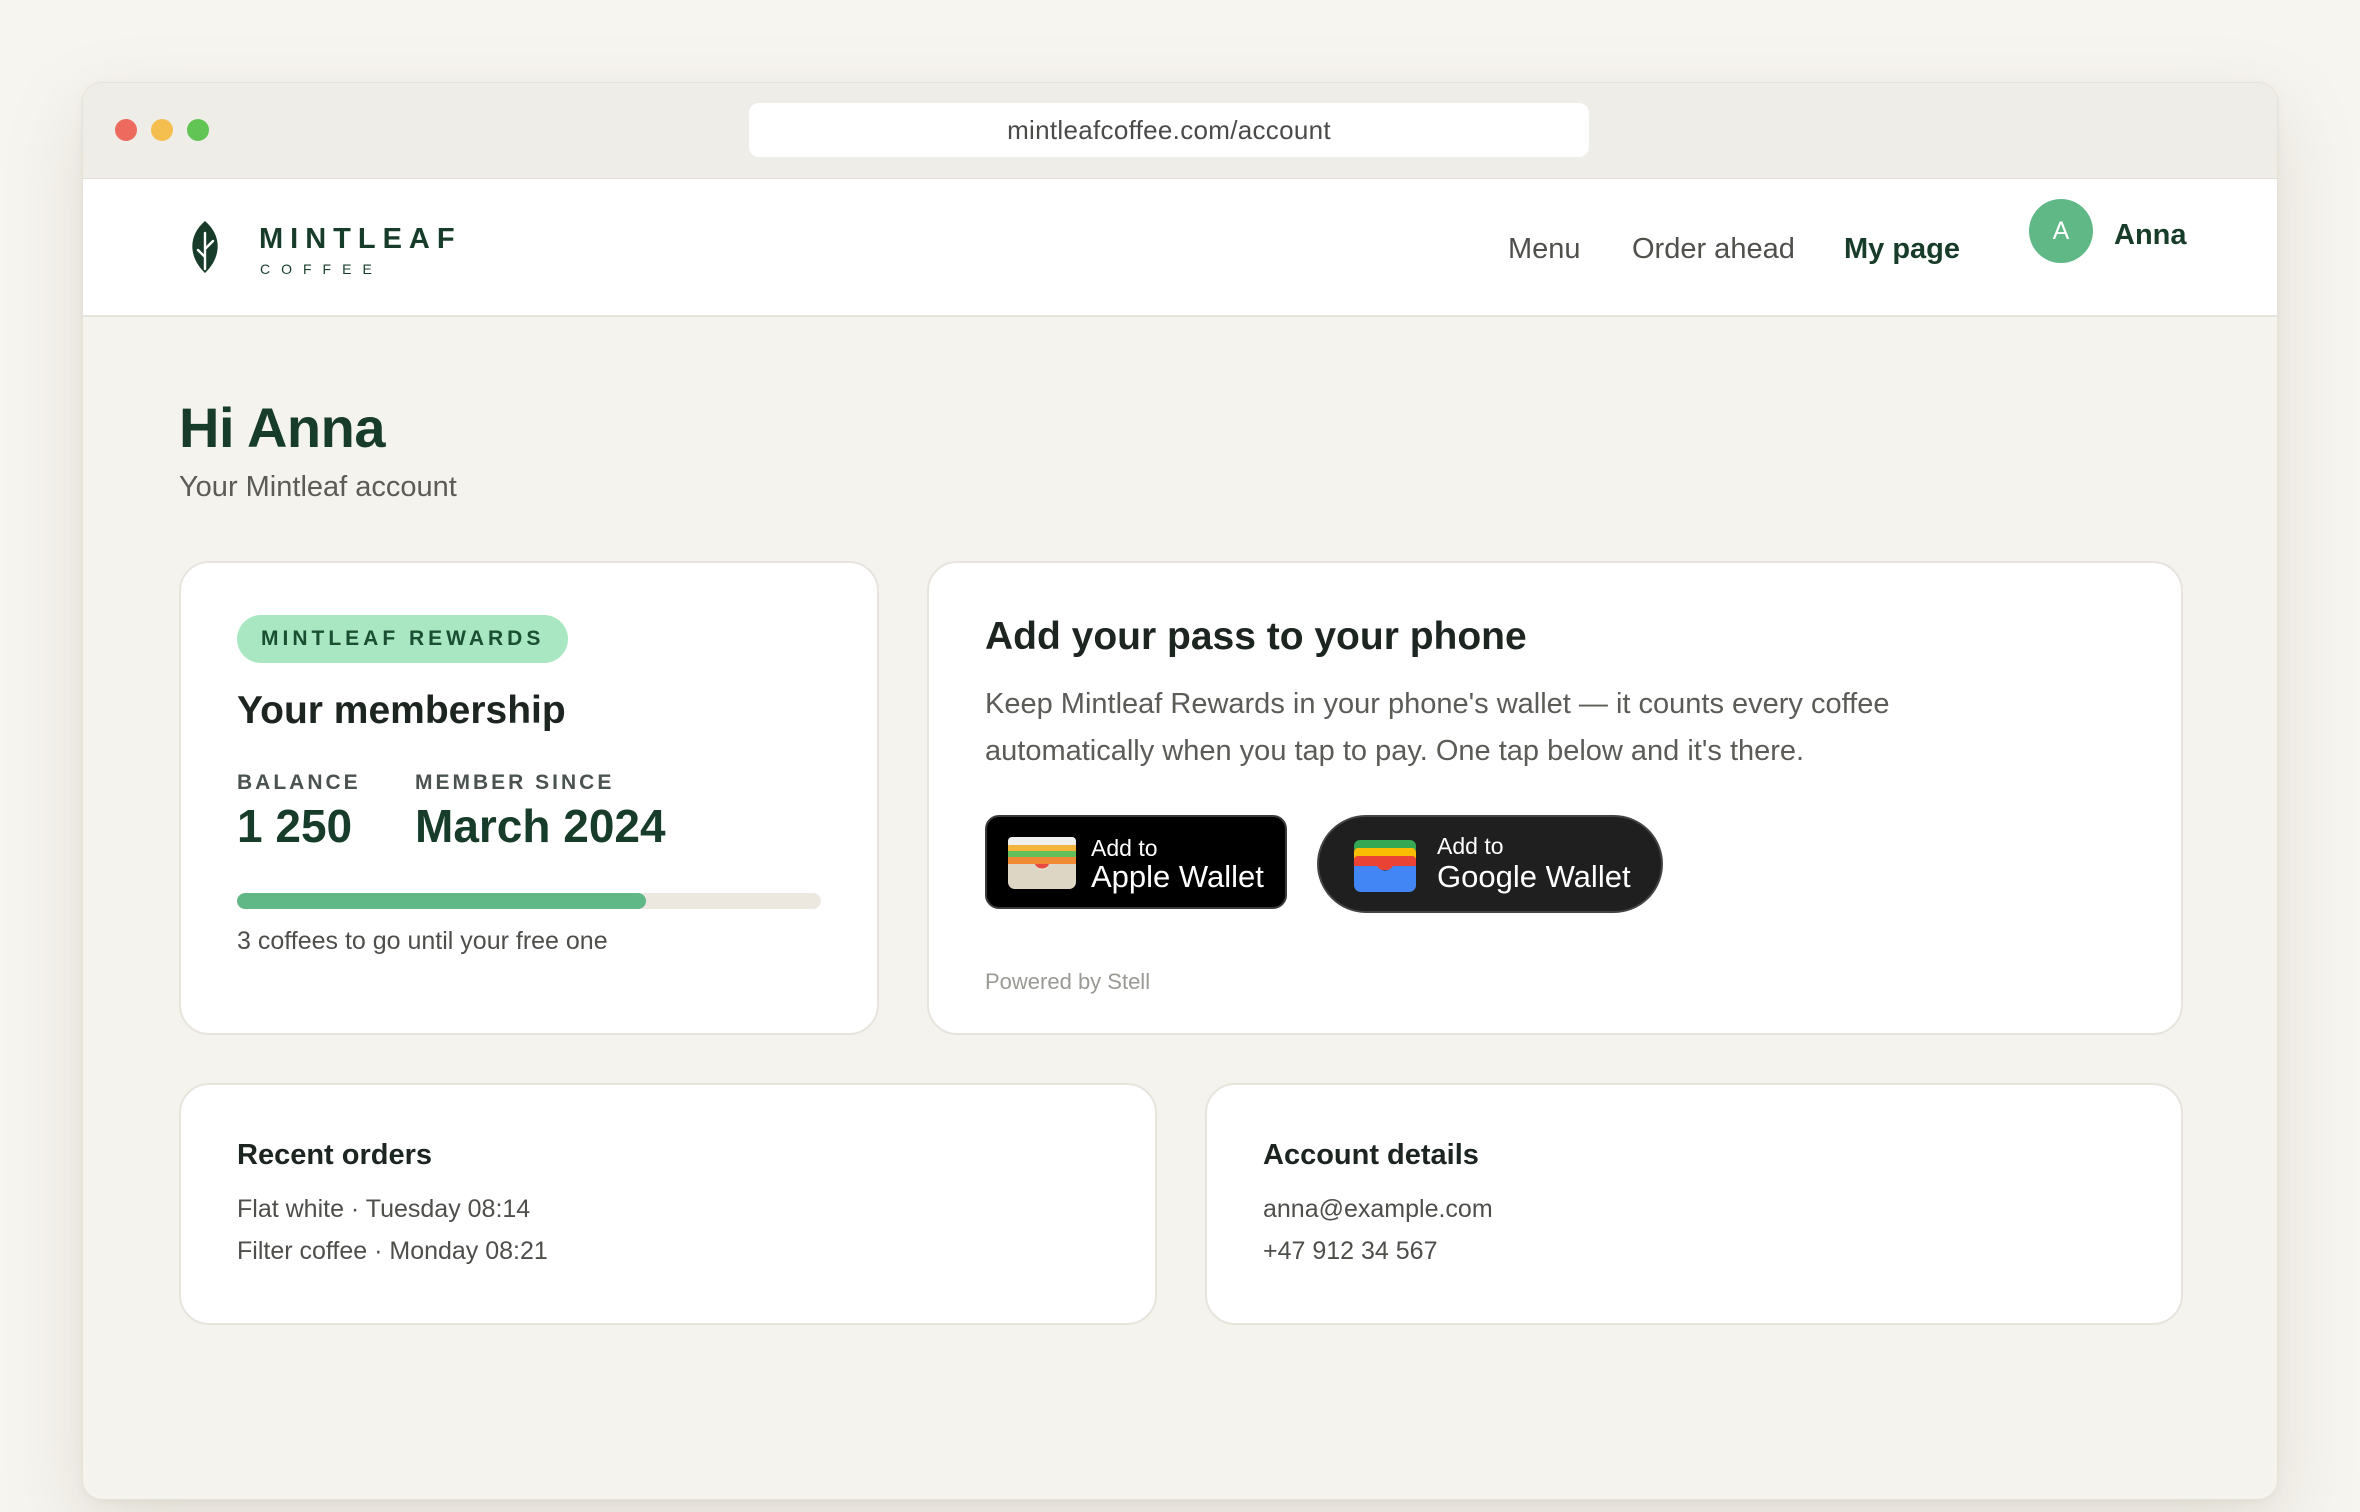 This screenshot has height=1512, width=2360. Describe the element at coordinates (403, 639) in the screenshot. I see `rewards-badge: MINTLEAF REWARDS` at that location.